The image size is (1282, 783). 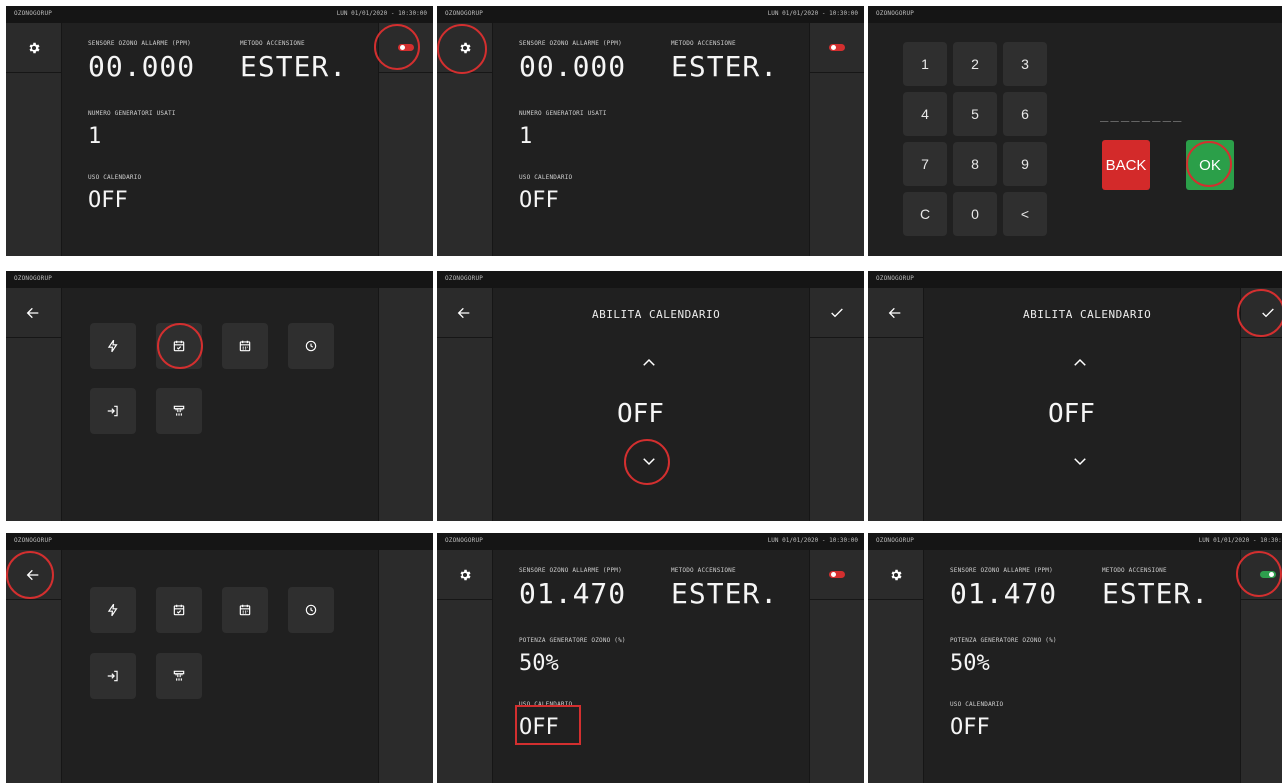 What do you see at coordinates (1087, 314) in the screenshot?
I see `screen-title: ABILITA CALENDARIO` at bounding box center [1087, 314].